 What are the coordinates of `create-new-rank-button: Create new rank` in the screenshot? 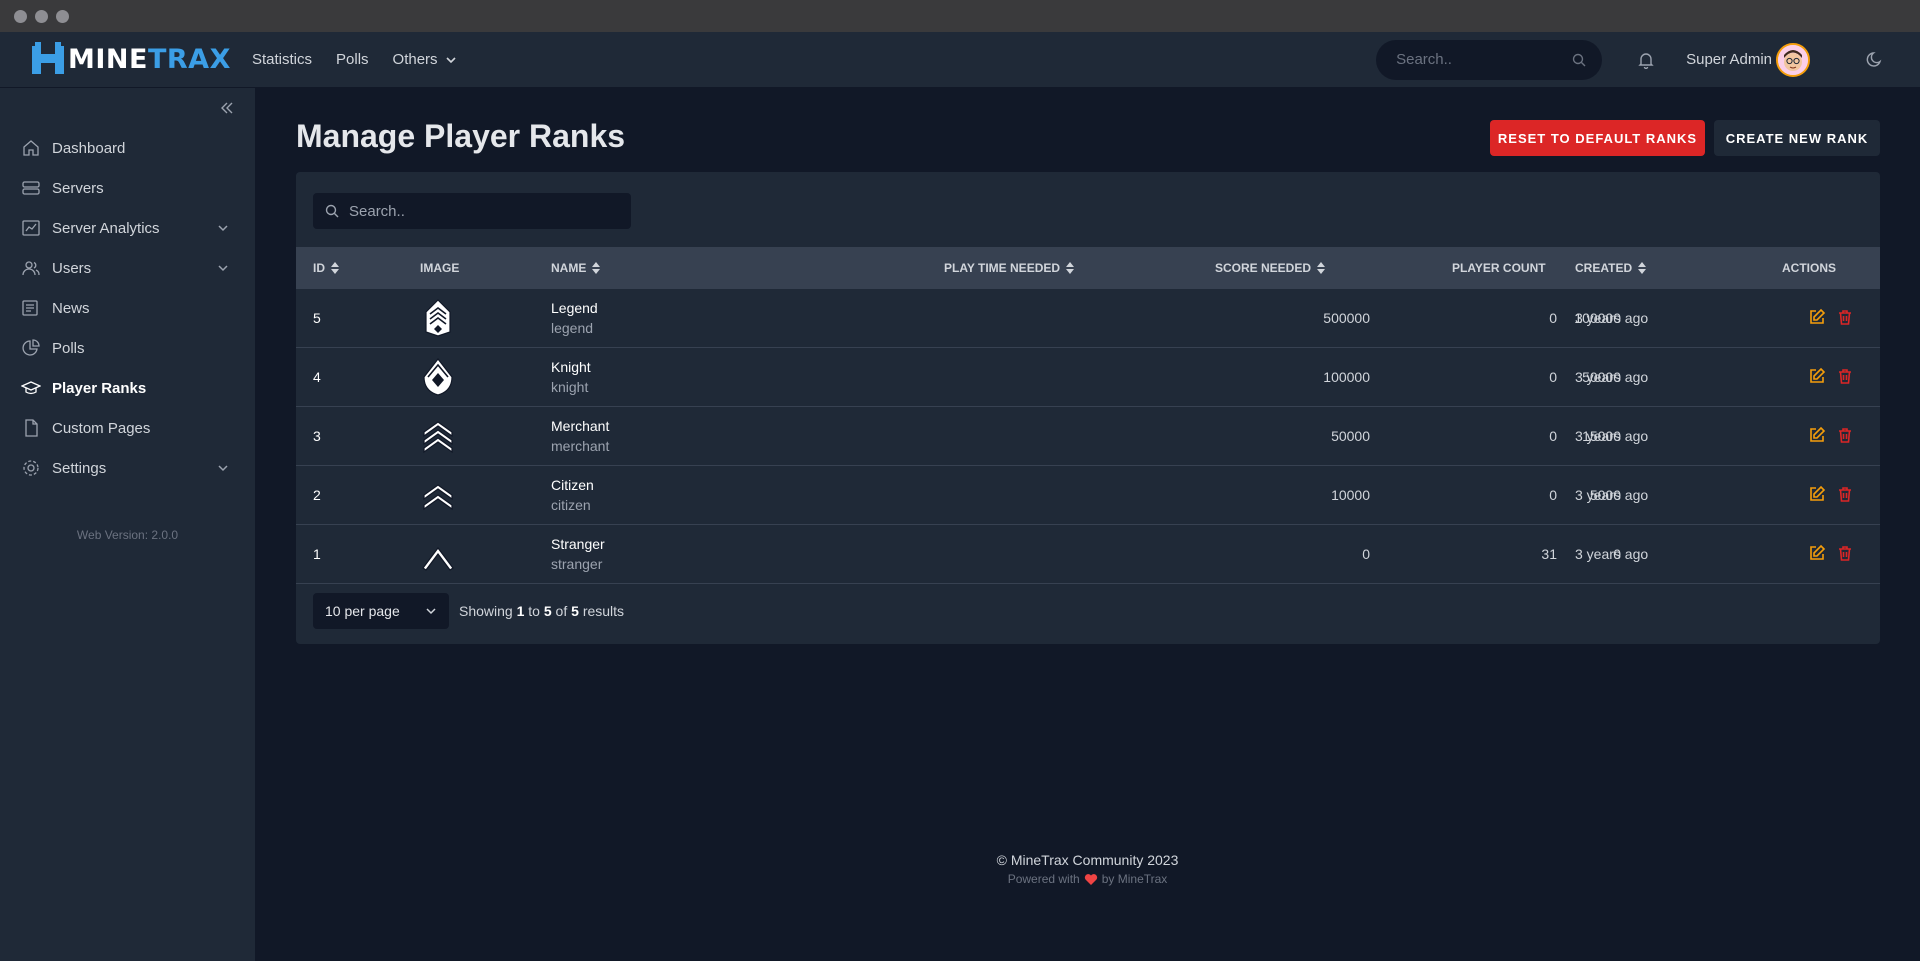 It's located at (1797, 138).